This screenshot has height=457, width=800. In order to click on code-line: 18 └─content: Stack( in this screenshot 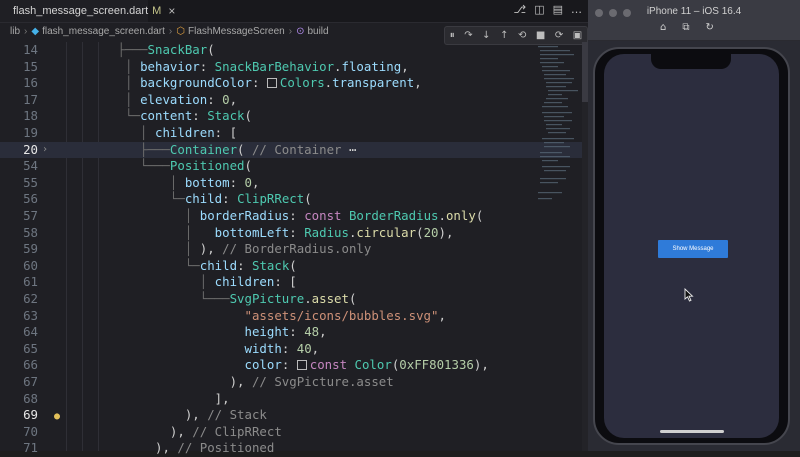, I will do `click(294, 116)`.